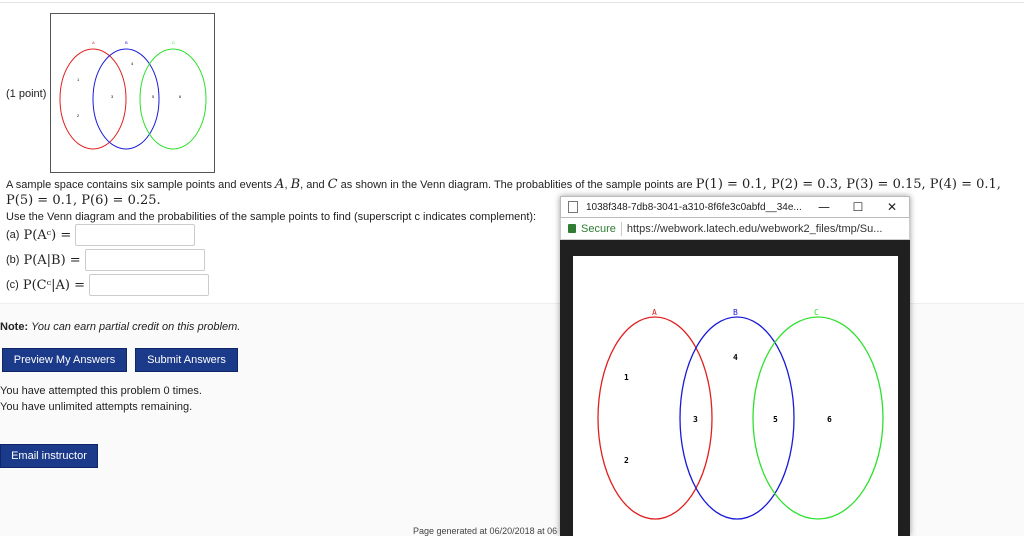 The width and height of the screenshot is (1024, 536). Describe the element at coordinates (572, 228) in the screenshot. I see `lock-icon` at that location.